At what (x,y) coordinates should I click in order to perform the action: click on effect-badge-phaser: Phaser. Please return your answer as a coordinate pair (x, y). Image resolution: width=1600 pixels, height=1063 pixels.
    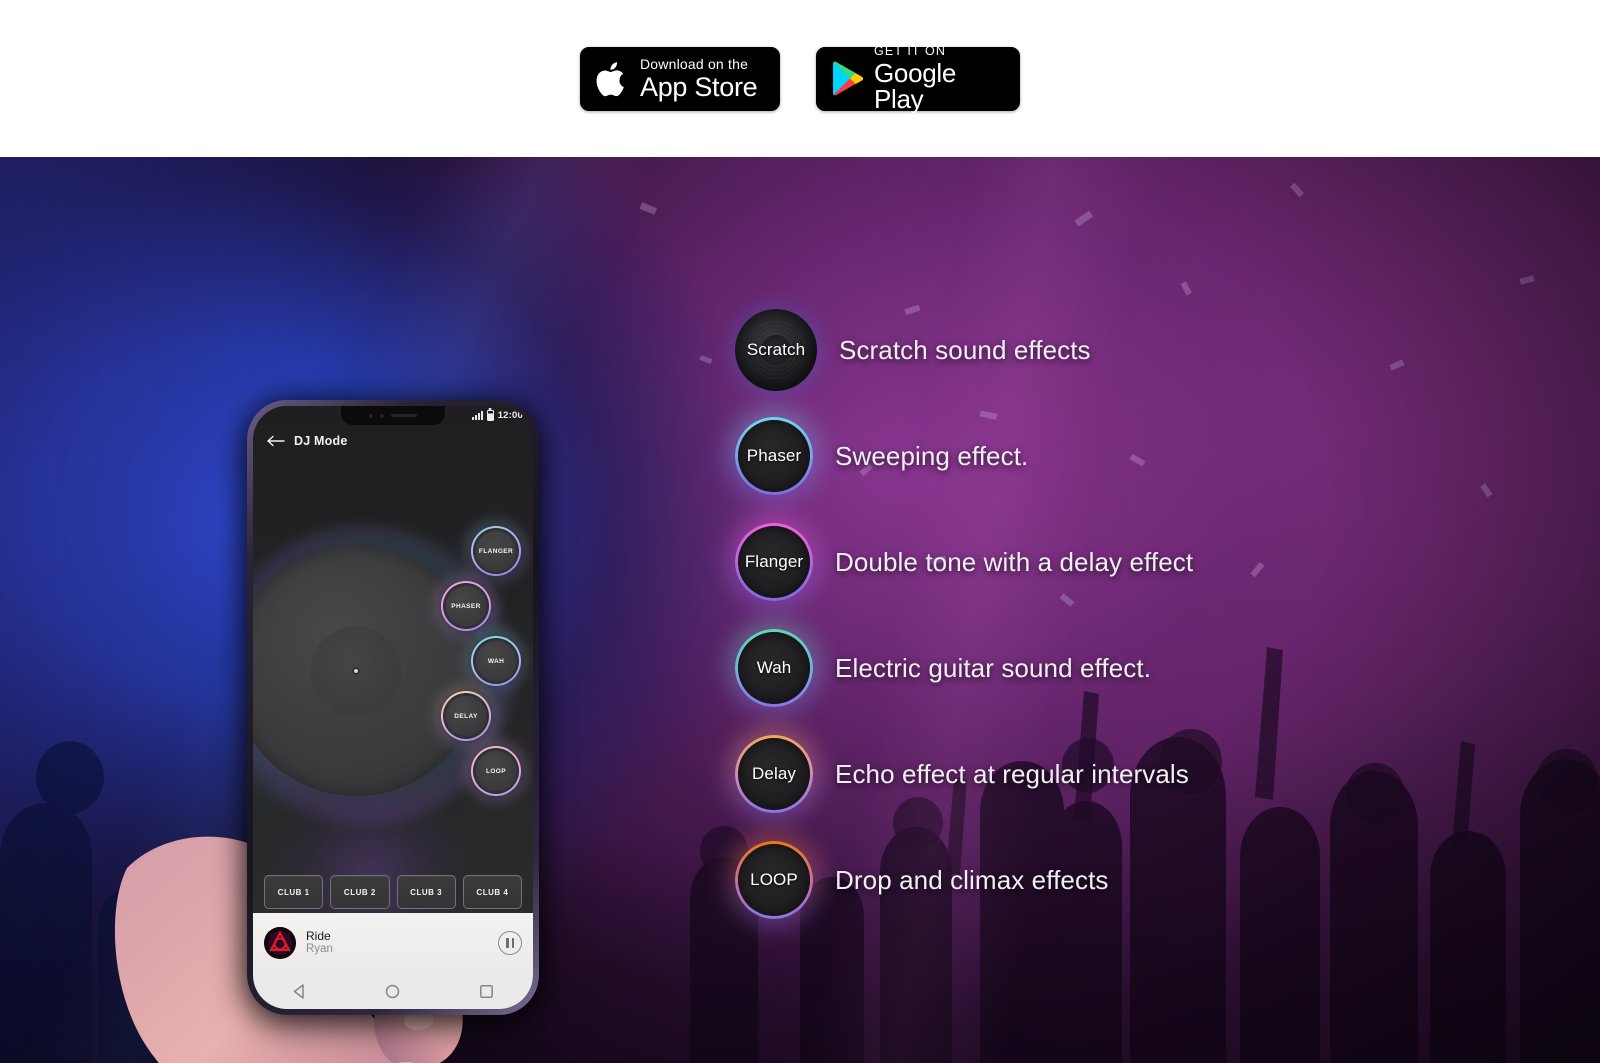
    Looking at the image, I should click on (774, 456).